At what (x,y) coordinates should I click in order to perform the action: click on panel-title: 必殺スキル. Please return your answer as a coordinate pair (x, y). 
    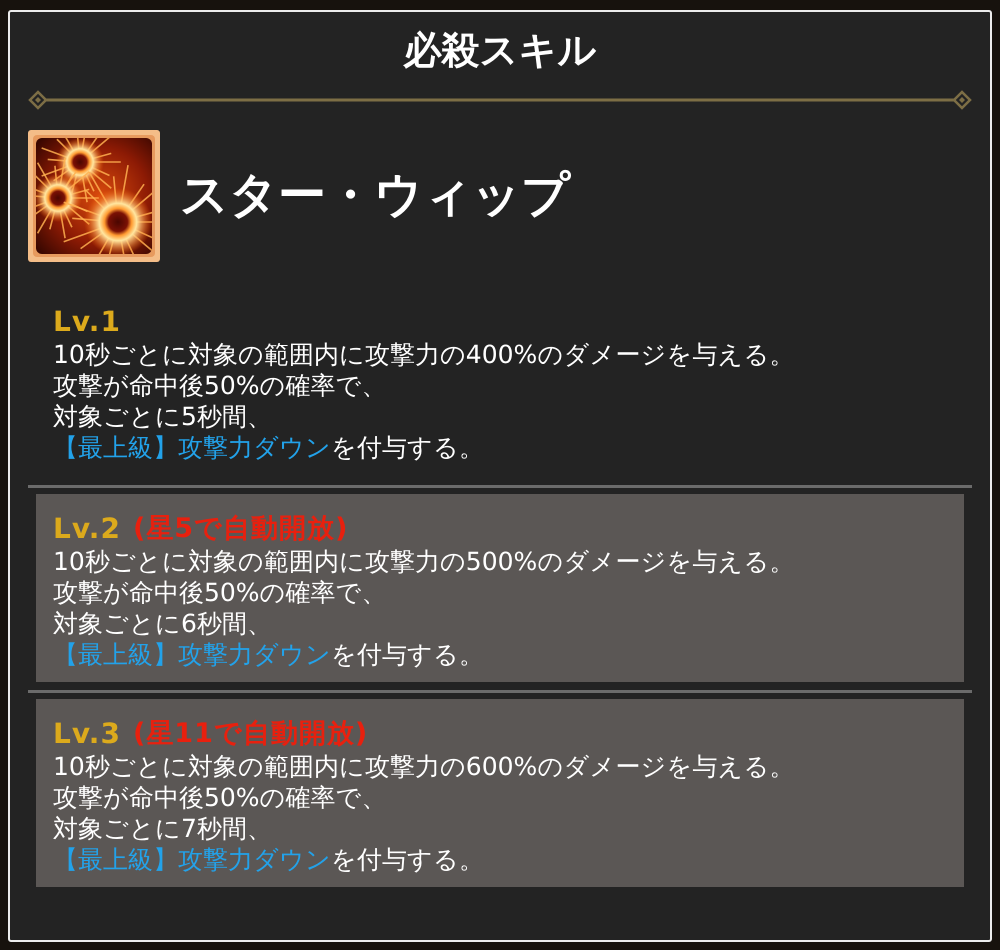
    Looking at the image, I should click on (500, 50).